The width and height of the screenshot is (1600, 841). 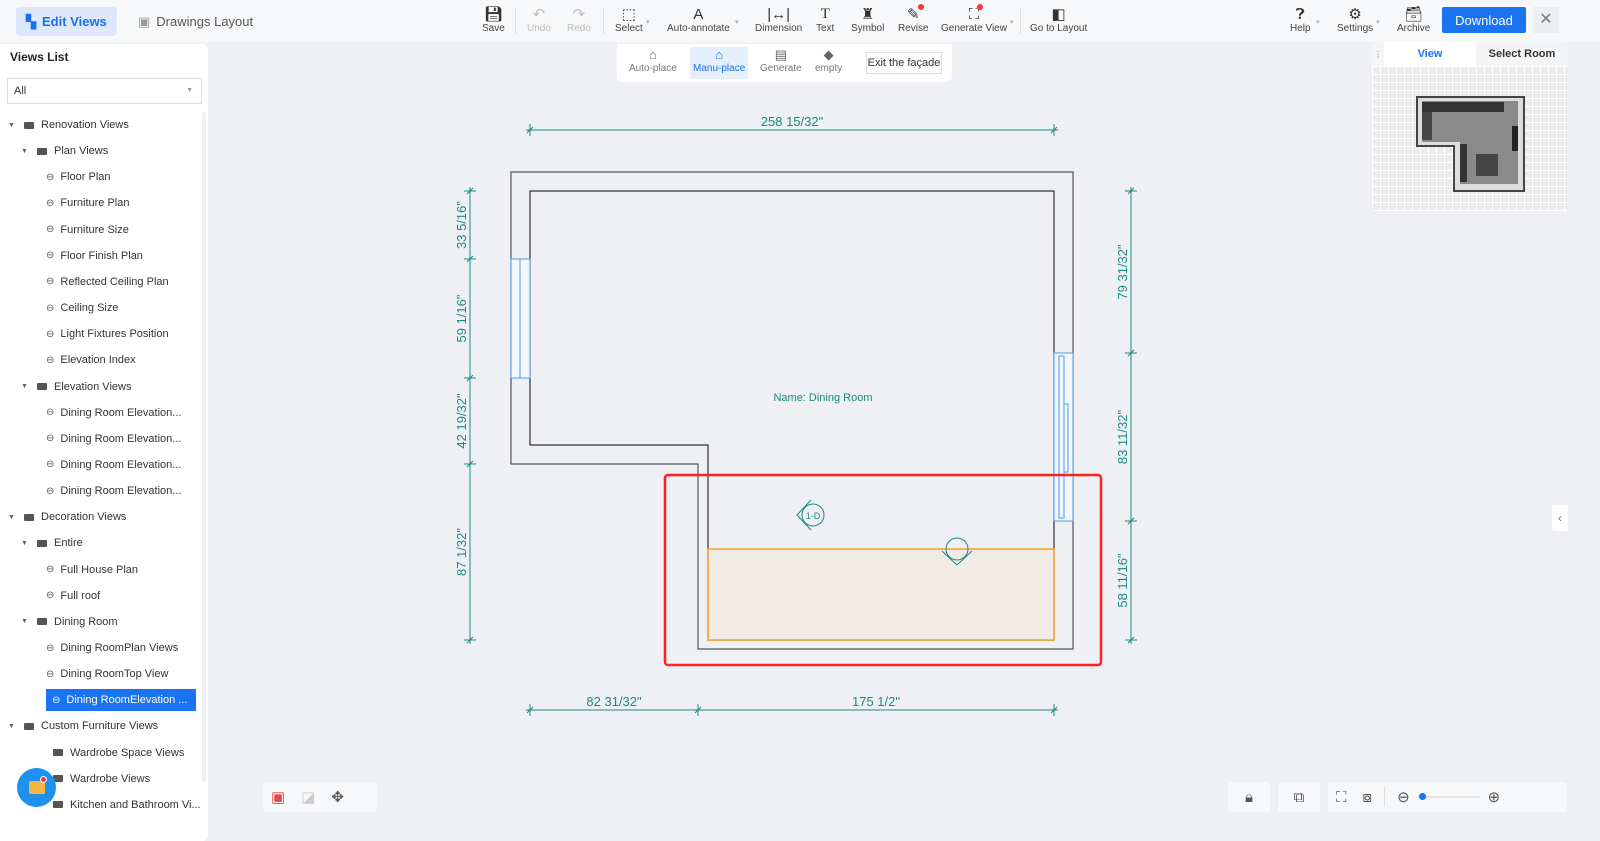 I want to click on eraser-icon: ◆, so click(x=828, y=54).